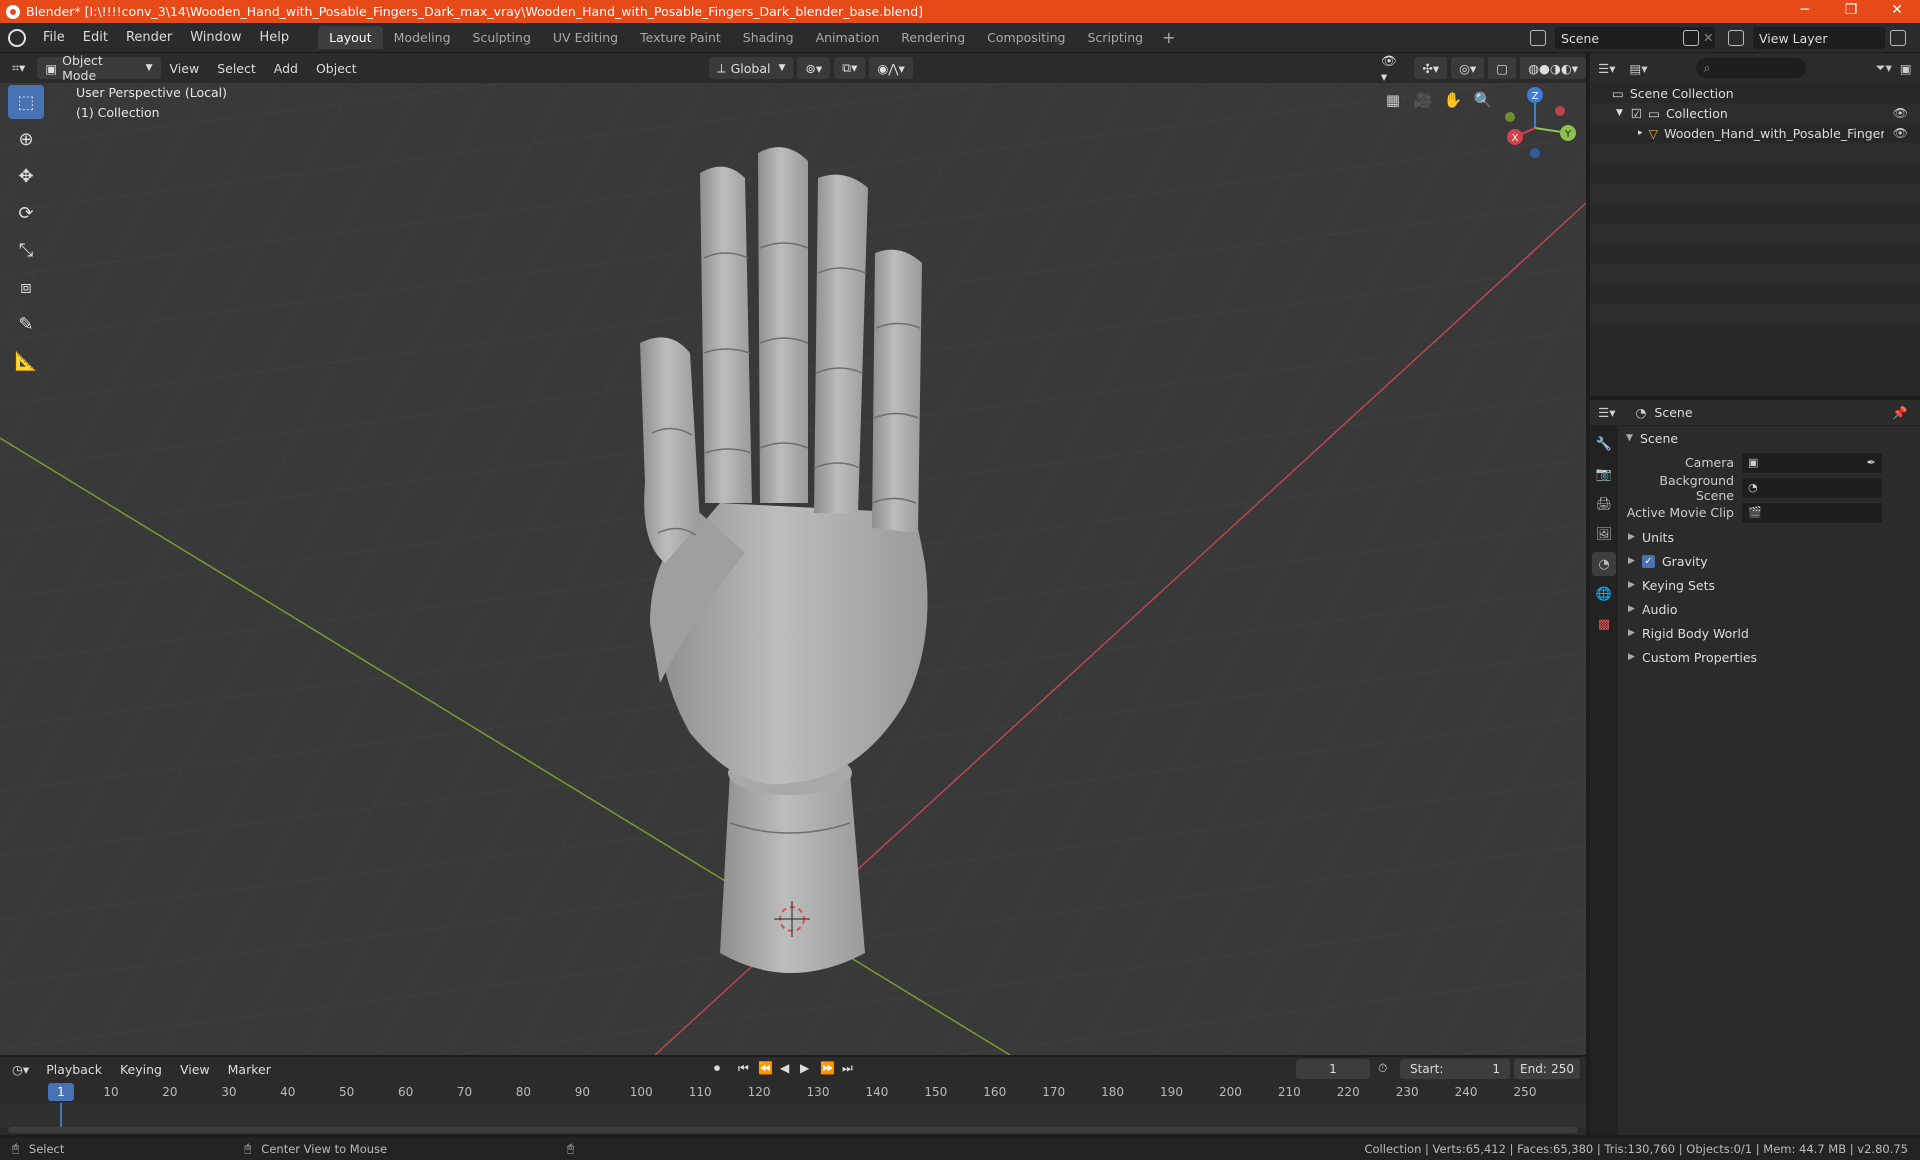  Describe the element at coordinates (765, 1068) in the screenshot. I see `jump-keyframe-back-icon: ⏪` at that location.